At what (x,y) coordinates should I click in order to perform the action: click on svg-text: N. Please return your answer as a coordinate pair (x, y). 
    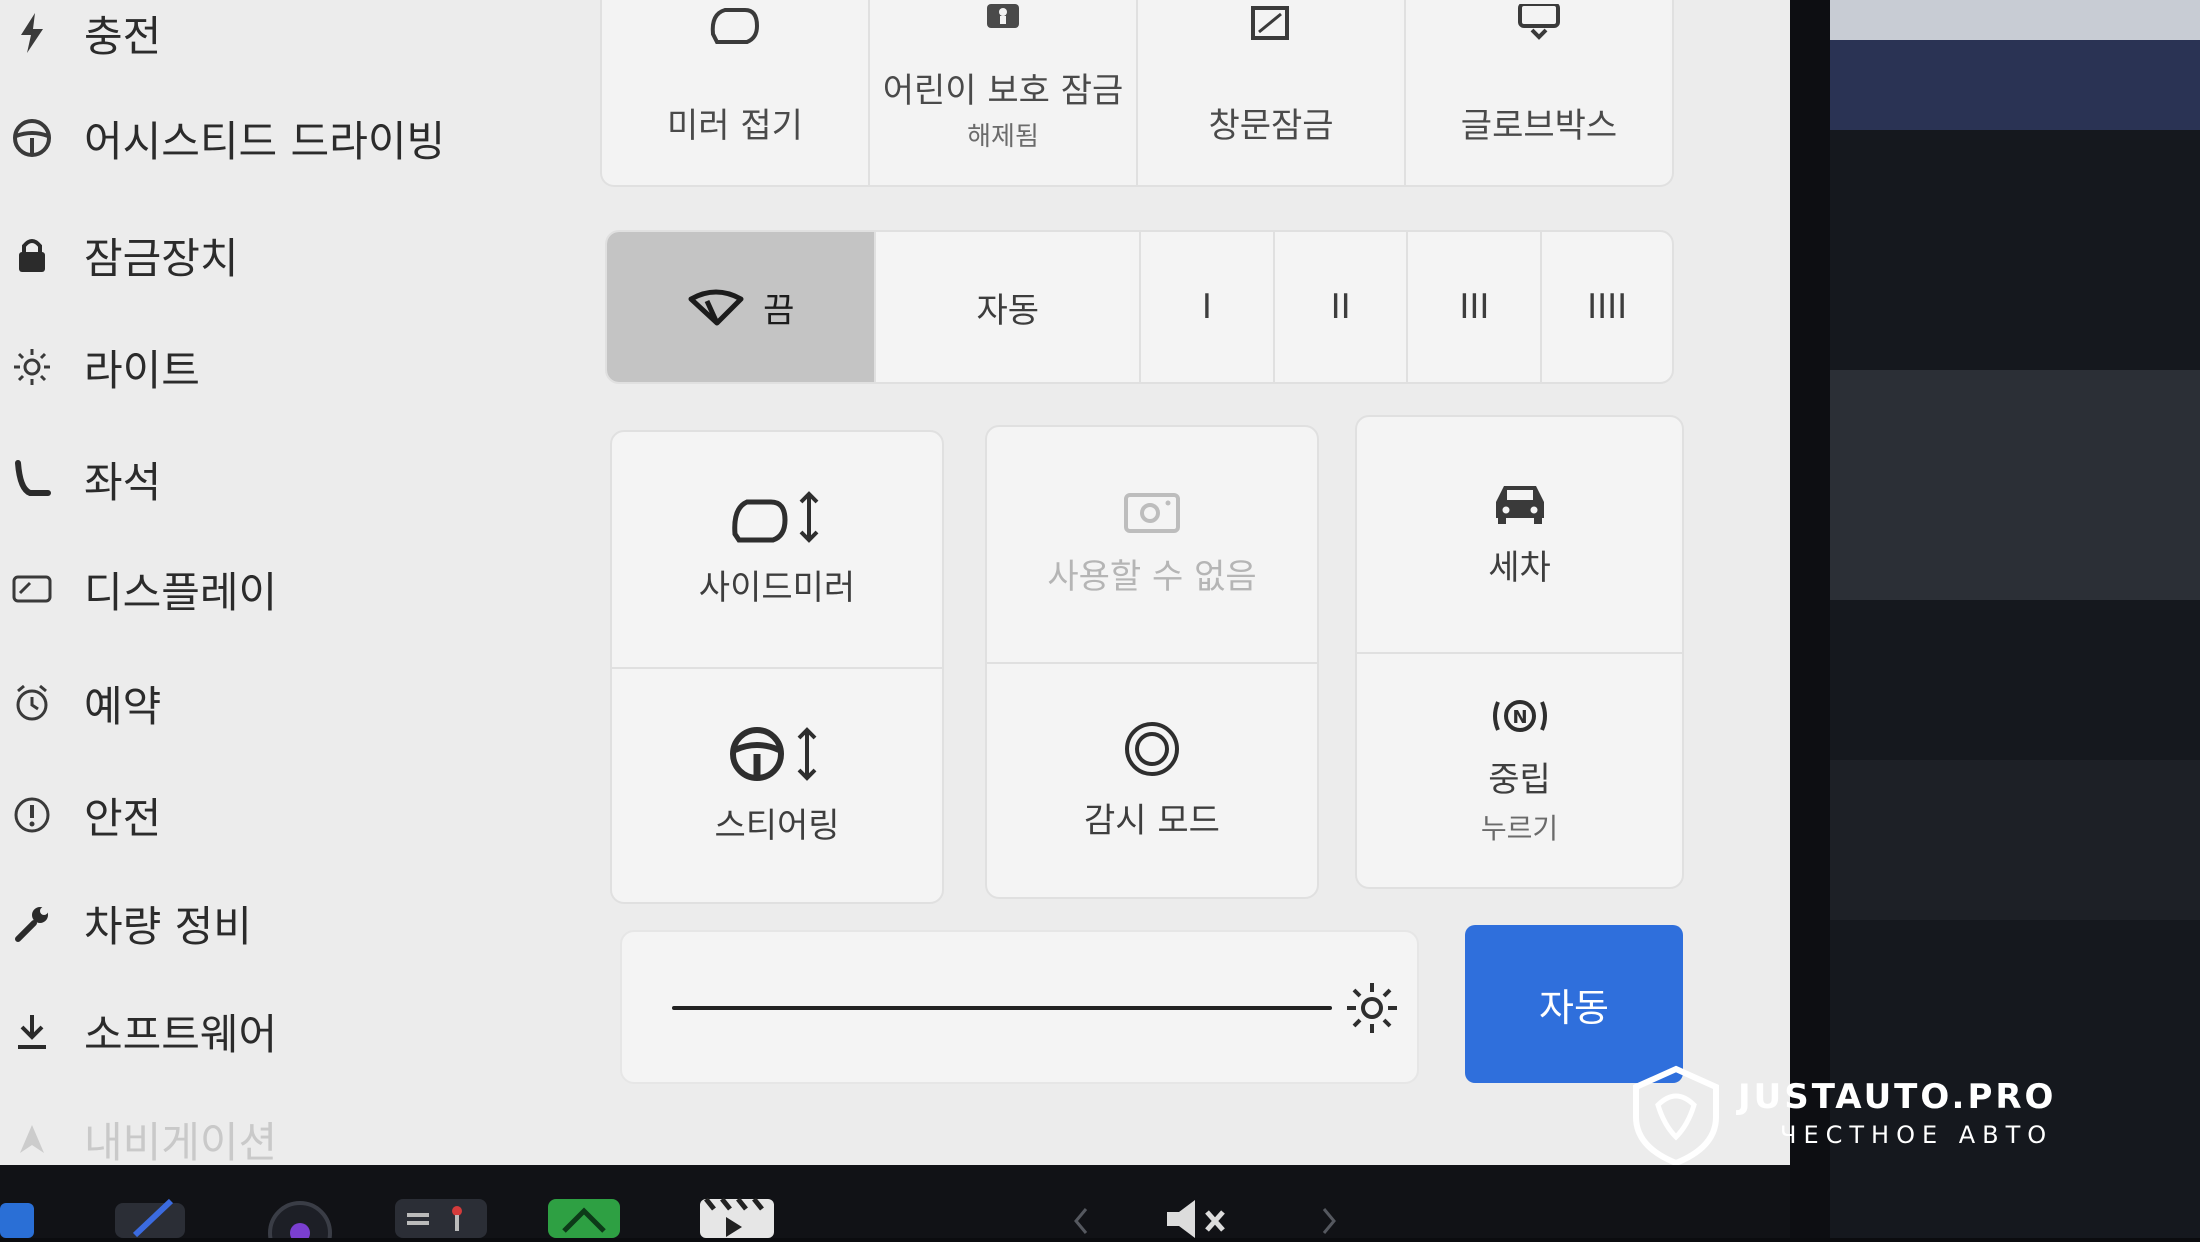
    Looking at the image, I should click on (1519, 717).